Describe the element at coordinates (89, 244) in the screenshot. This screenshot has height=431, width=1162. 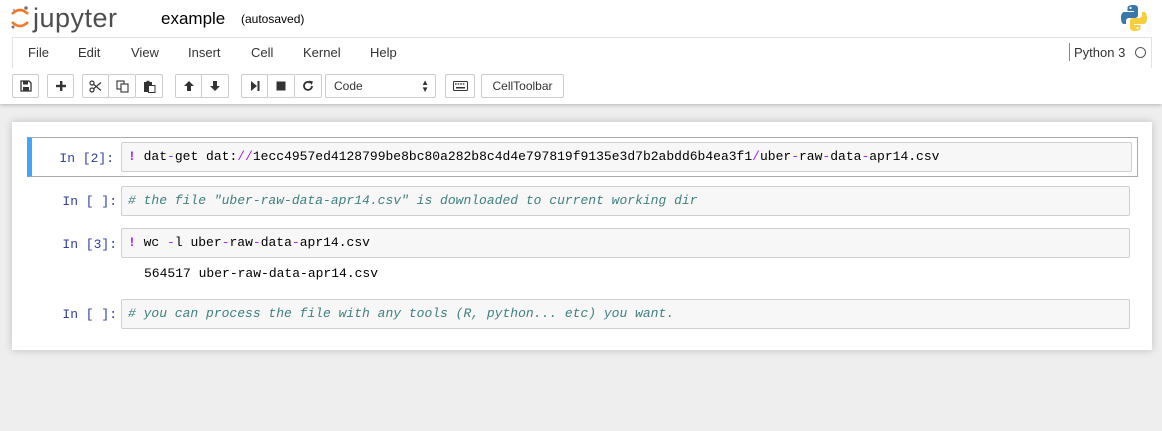
I see `cell-prompt: In [3]:` at that location.